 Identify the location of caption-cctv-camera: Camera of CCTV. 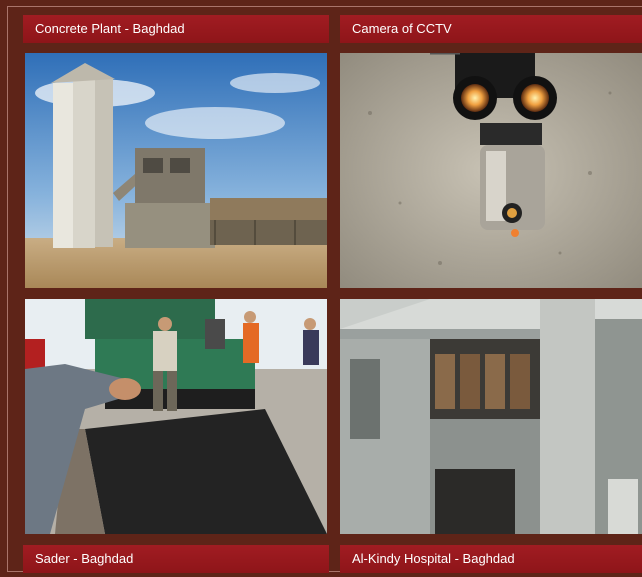
(491, 29).